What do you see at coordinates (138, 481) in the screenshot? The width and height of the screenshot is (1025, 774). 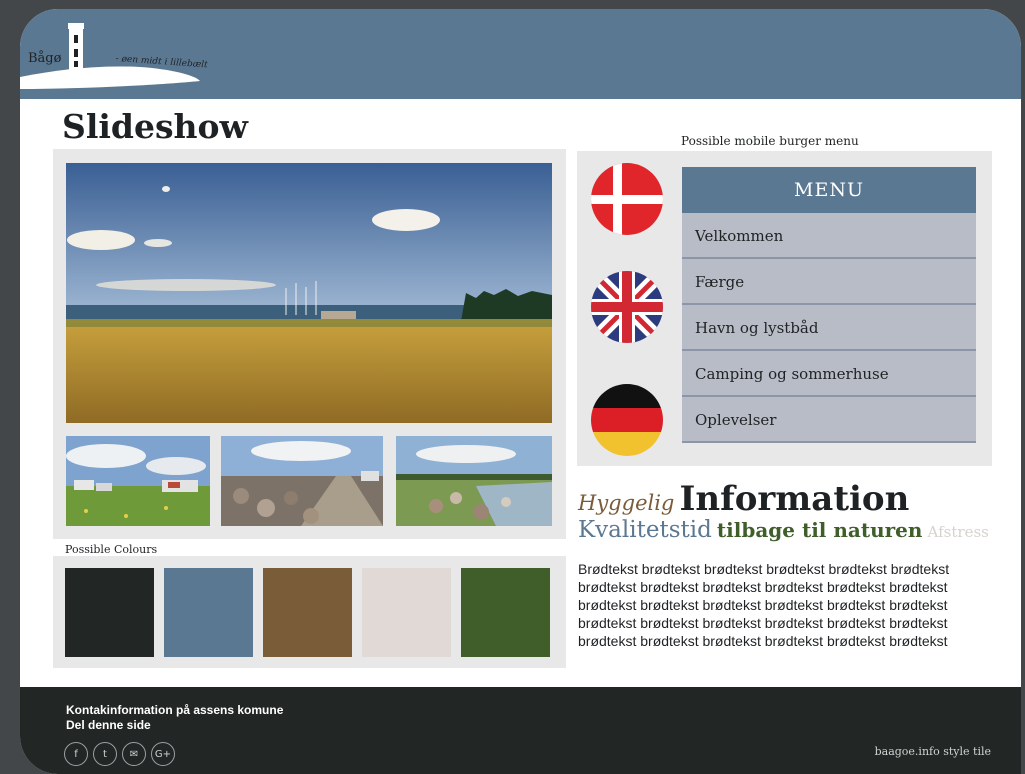 I see `thumbnail-camping` at bounding box center [138, 481].